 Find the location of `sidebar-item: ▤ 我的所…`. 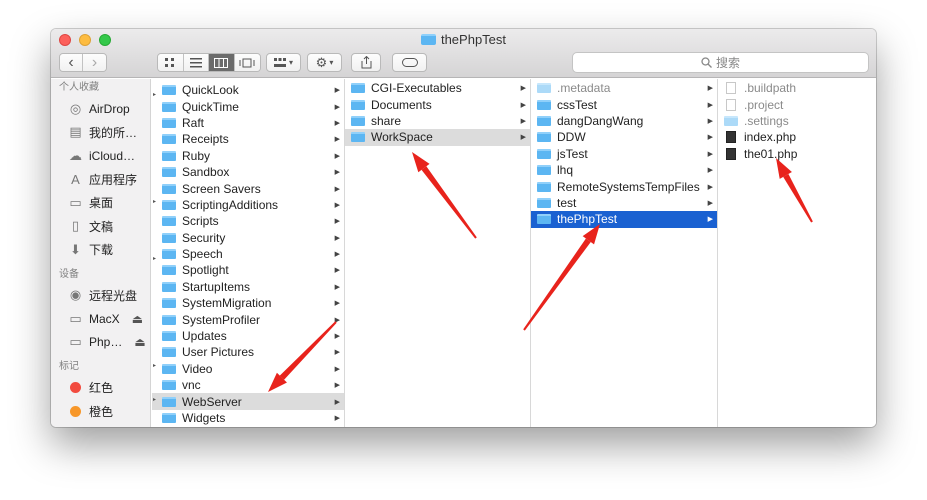

sidebar-item: ▤ 我的所… is located at coordinates (100, 133).